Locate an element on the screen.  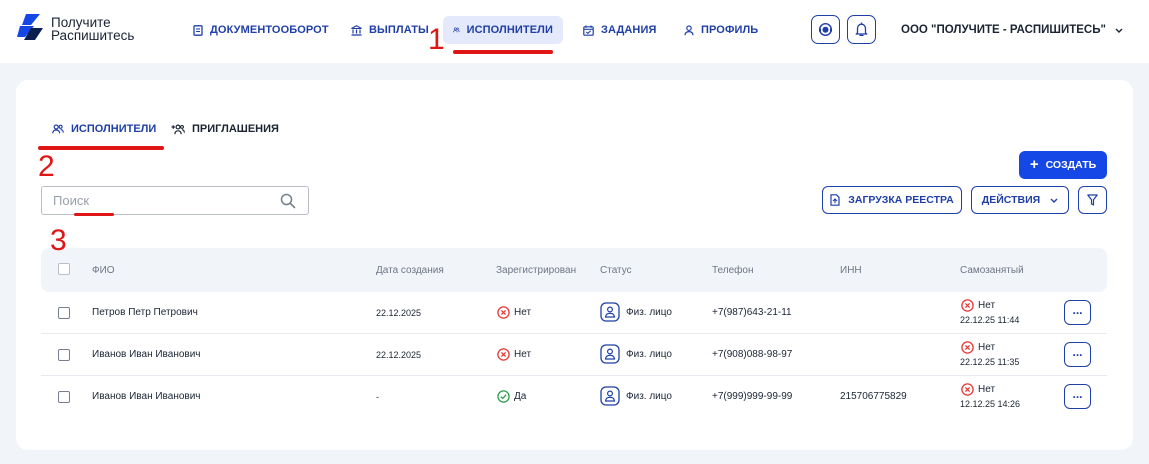
nav-tasks: ЗАДАНИЯ is located at coordinates (619, 30).